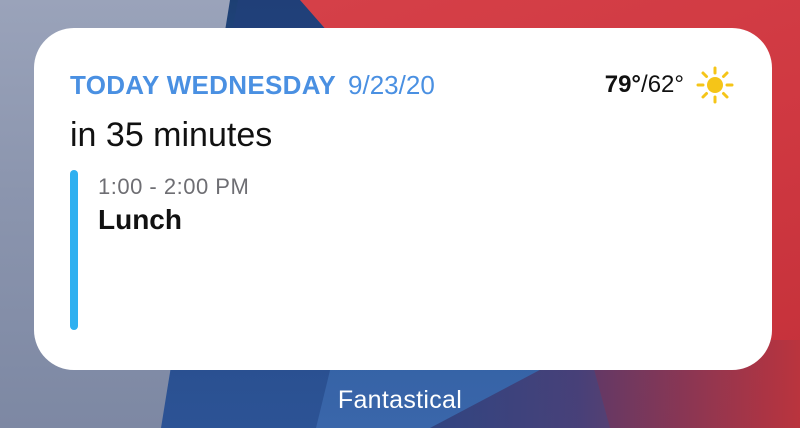 This screenshot has height=428, width=800. Describe the element at coordinates (665, 84) in the screenshot. I see `temperature-low: 62°` at that location.